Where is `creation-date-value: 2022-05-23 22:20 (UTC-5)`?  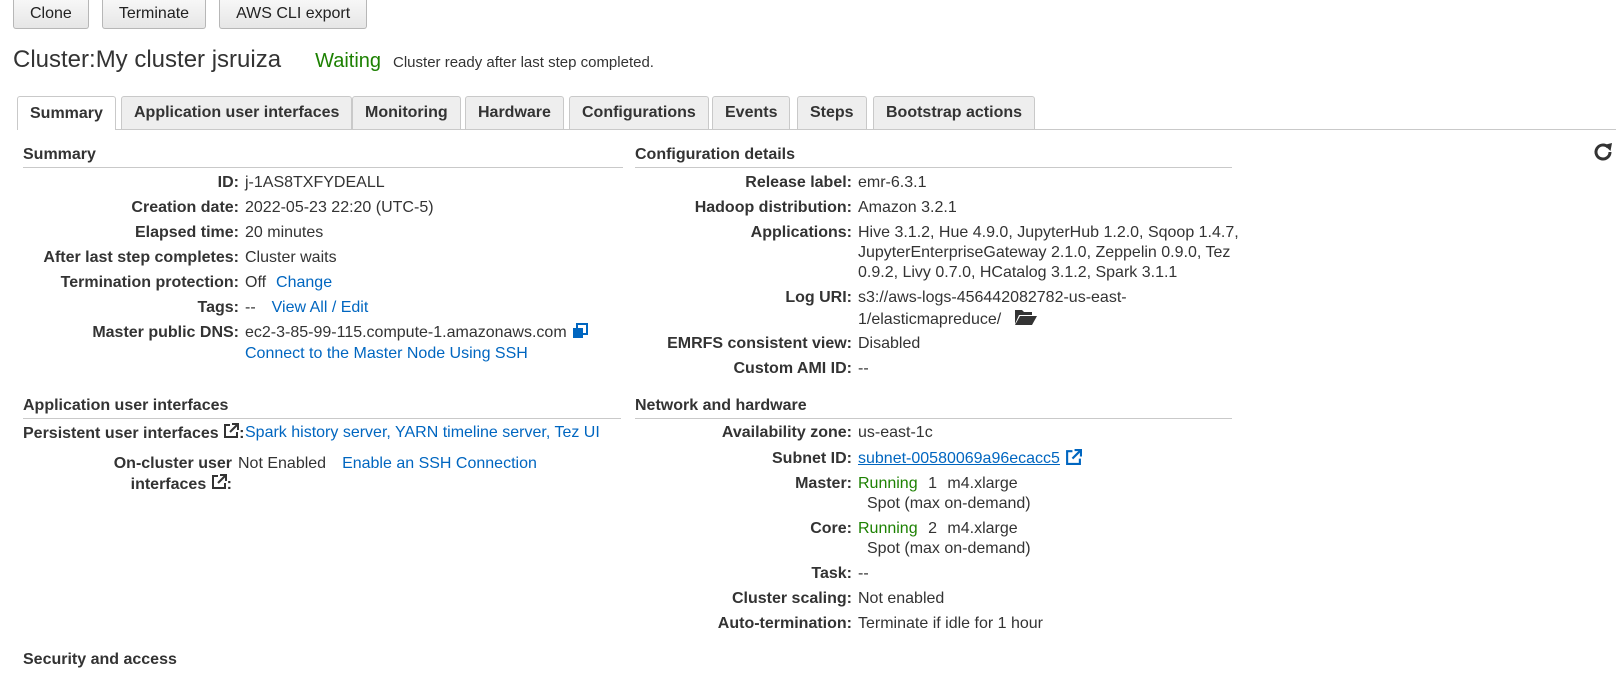
creation-date-value: 2022-05-23 22:20 (UTC-5) is located at coordinates (339, 207).